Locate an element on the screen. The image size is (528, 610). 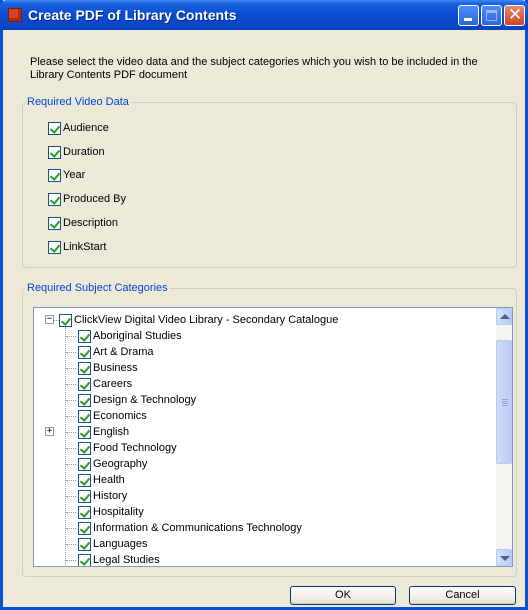
app-icon is located at coordinates (15, 15).